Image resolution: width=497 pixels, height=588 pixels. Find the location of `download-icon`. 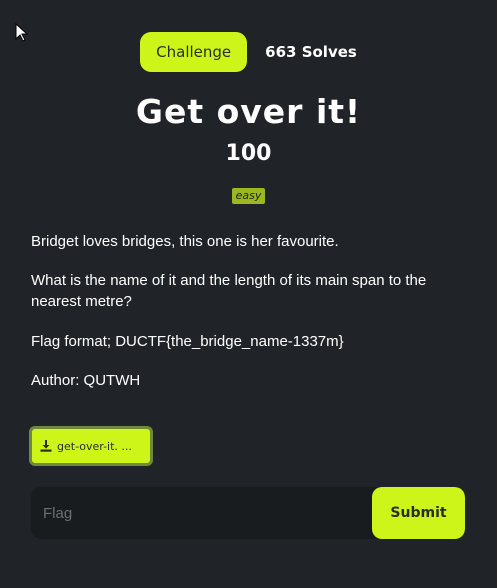

download-icon is located at coordinates (46, 446).